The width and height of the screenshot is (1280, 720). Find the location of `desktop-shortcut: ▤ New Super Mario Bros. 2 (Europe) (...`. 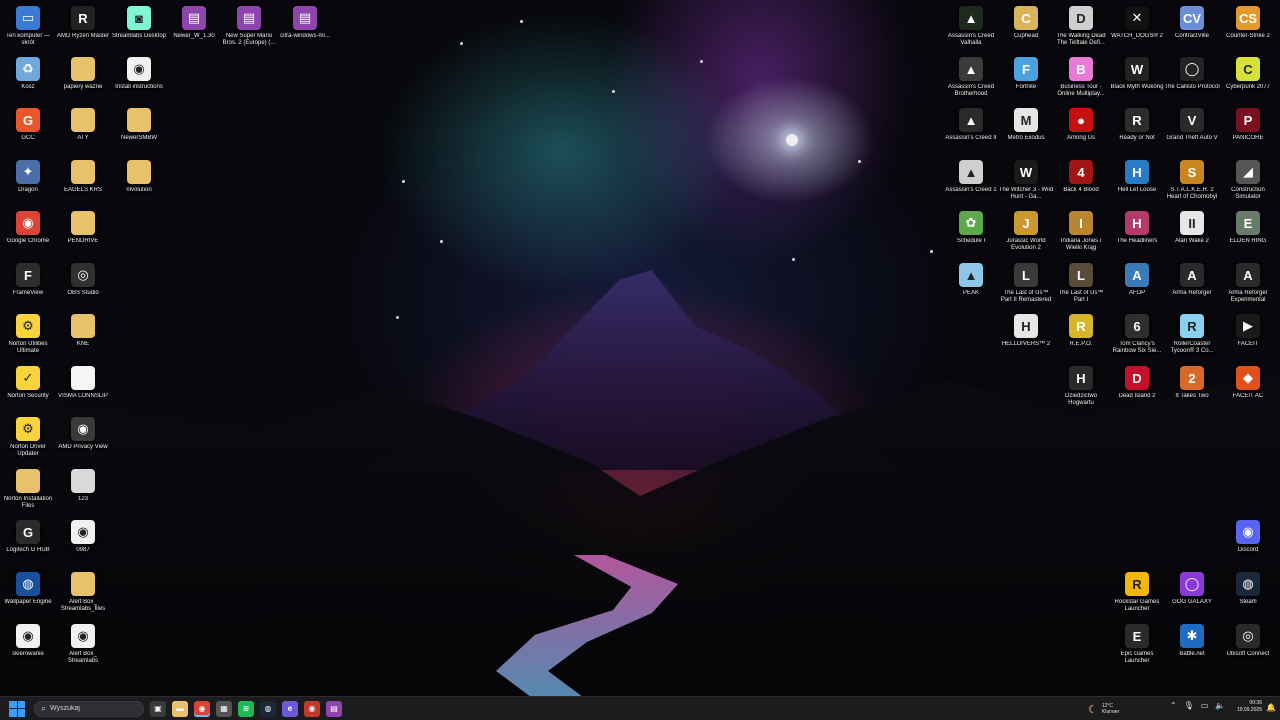

desktop-shortcut: ▤ New Super Mario Bros. 2 (Europe) (... is located at coordinates (249, 29).